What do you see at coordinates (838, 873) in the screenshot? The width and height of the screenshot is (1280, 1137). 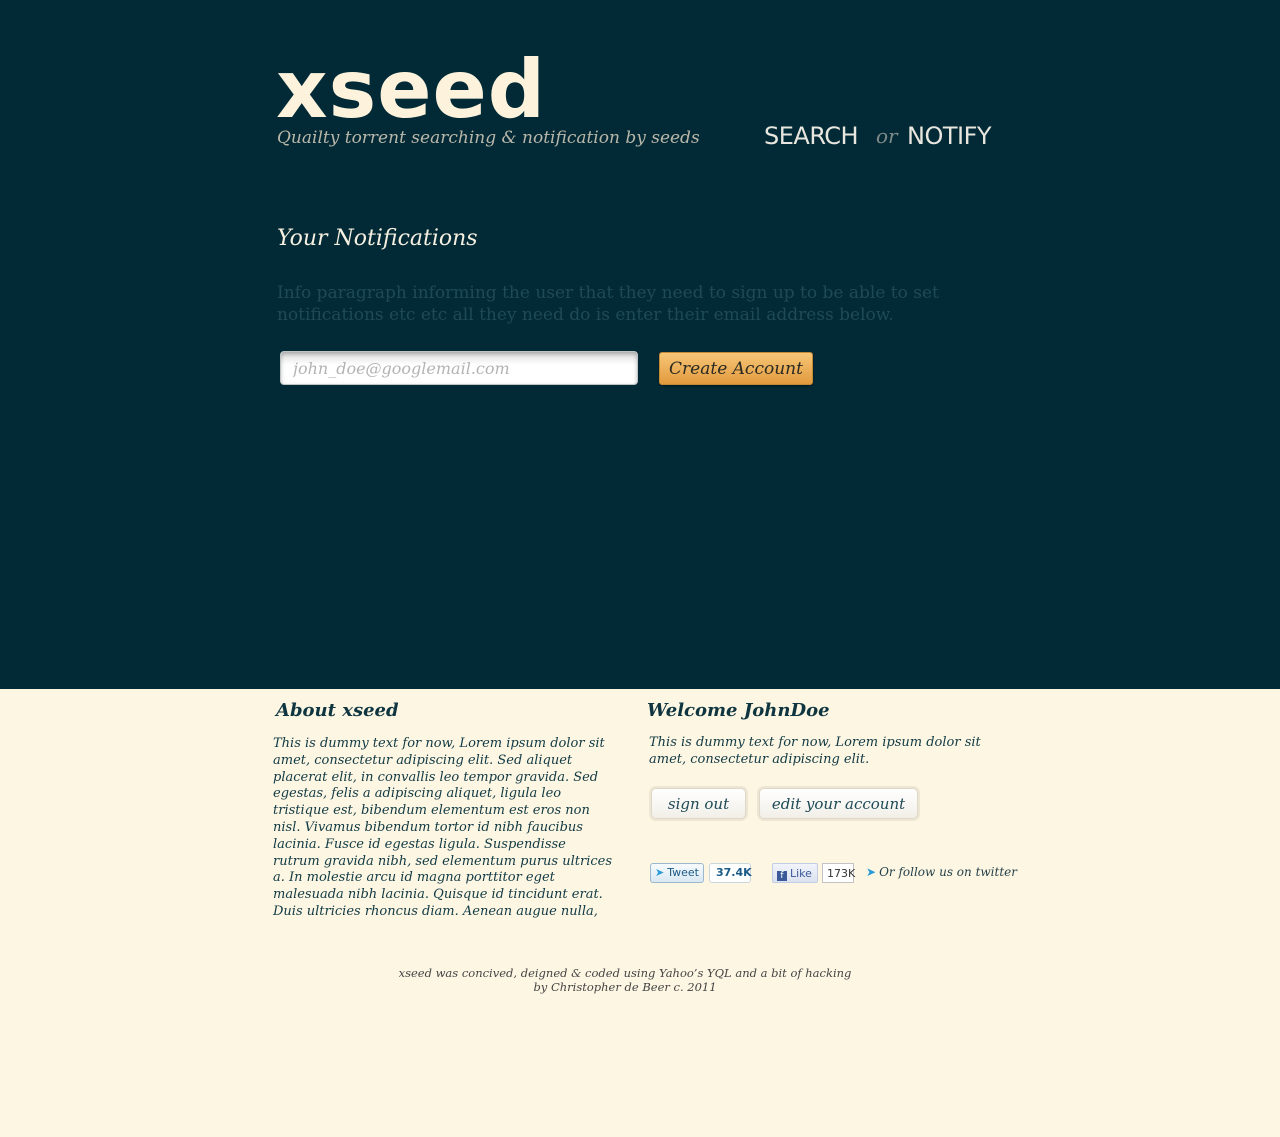 I see `like-count: 173K` at bounding box center [838, 873].